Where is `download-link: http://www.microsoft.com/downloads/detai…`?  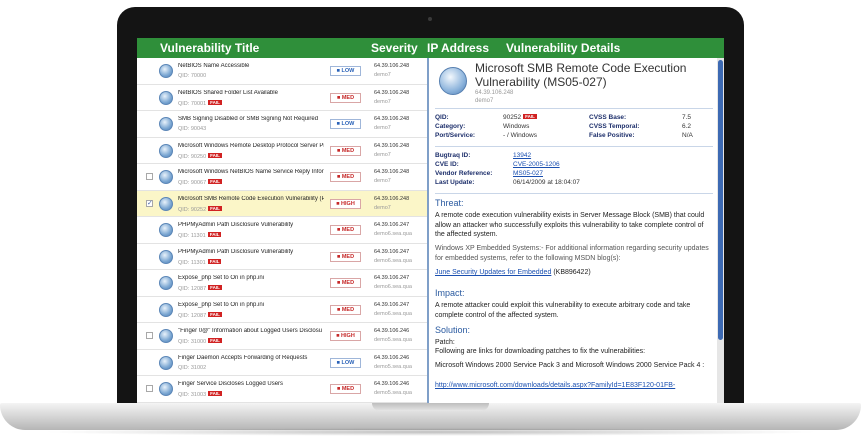 download-link: http://www.microsoft.com/downloads/detai… is located at coordinates (555, 385).